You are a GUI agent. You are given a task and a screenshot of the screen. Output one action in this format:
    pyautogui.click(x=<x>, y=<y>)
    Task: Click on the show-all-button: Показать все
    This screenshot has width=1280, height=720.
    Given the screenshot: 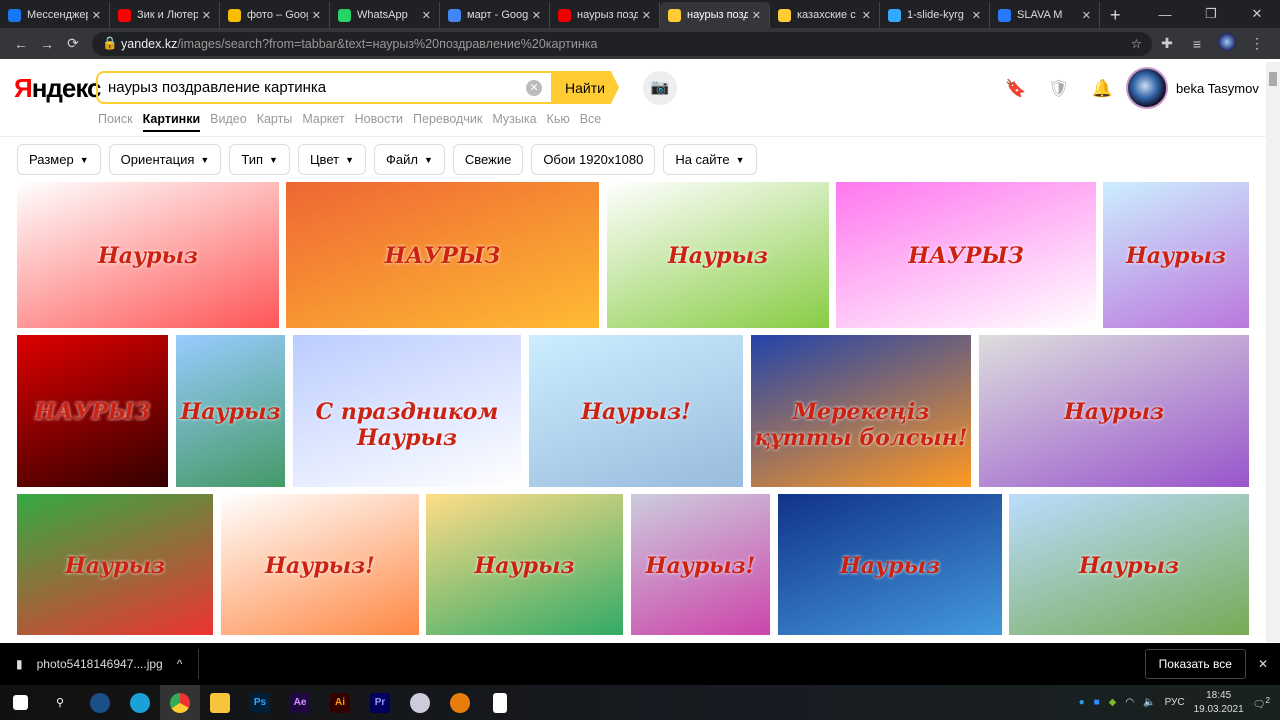 What is the action you would take?
    pyautogui.click(x=1195, y=664)
    